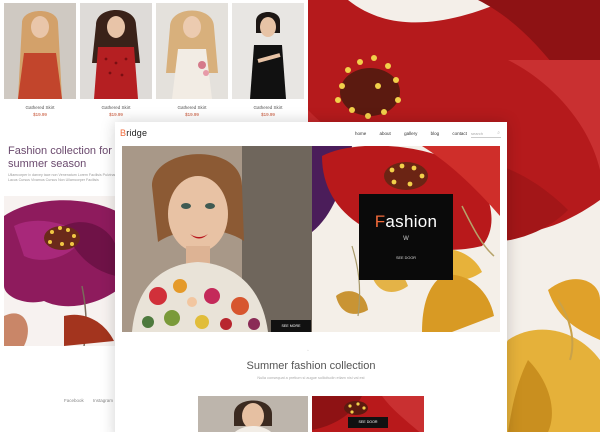 Image resolution: width=600 pixels, height=432 pixels. What do you see at coordinates (368, 414) in the screenshot?
I see `collection-thumbnail-floral: SEE DOOR` at bounding box center [368, 414].